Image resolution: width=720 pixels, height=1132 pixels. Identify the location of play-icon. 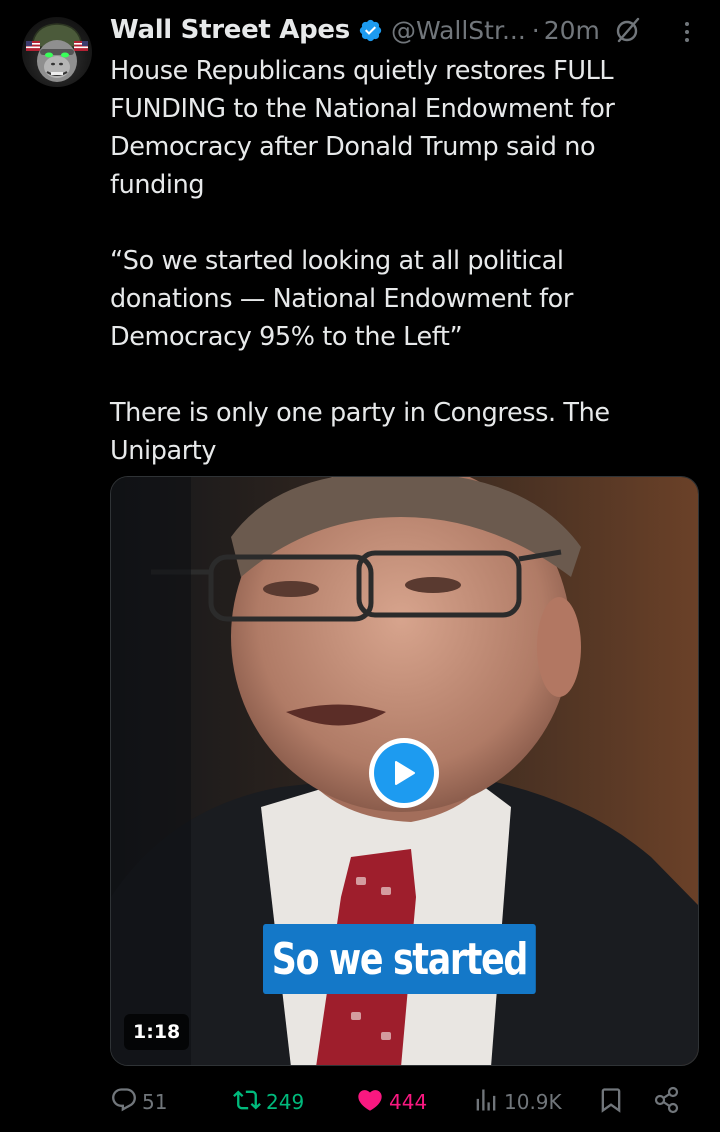
(404, 773).